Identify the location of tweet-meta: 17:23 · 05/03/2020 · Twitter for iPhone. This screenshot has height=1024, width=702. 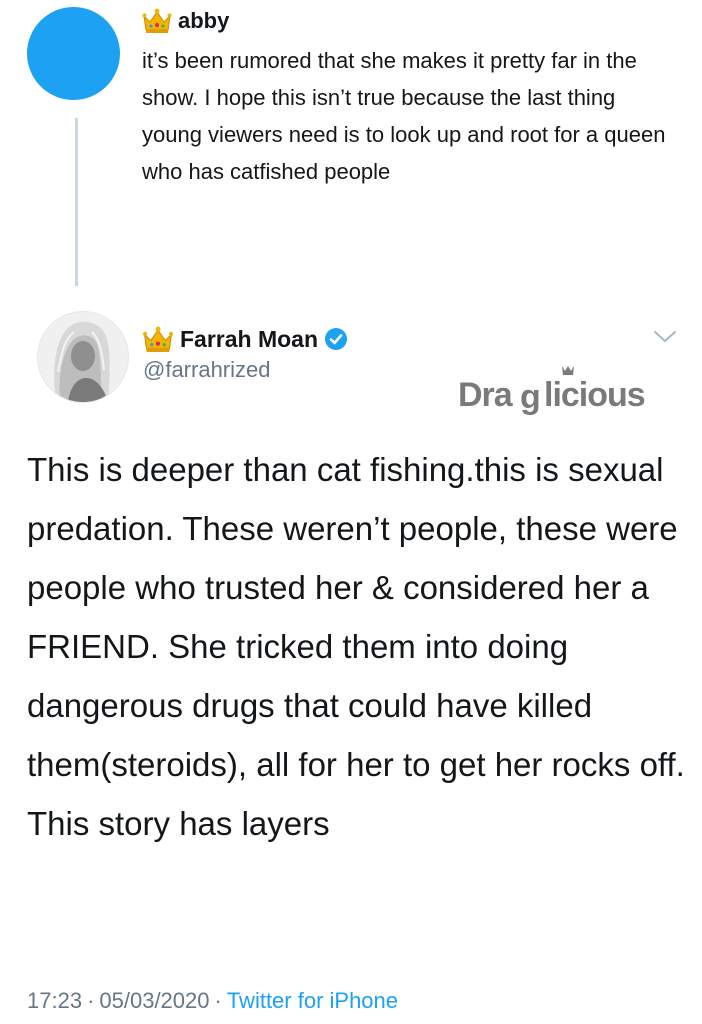
(212, 1001).